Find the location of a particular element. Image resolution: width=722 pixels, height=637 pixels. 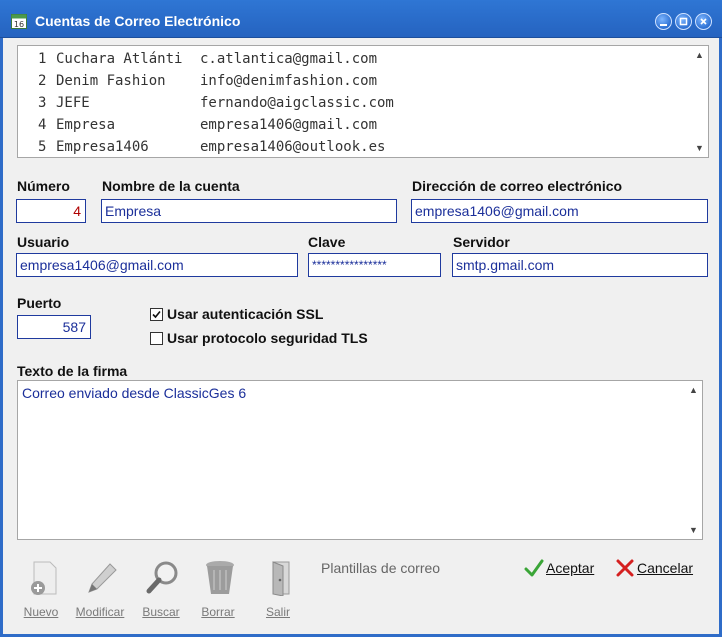

close-icon is located at coordinates (703, 21).